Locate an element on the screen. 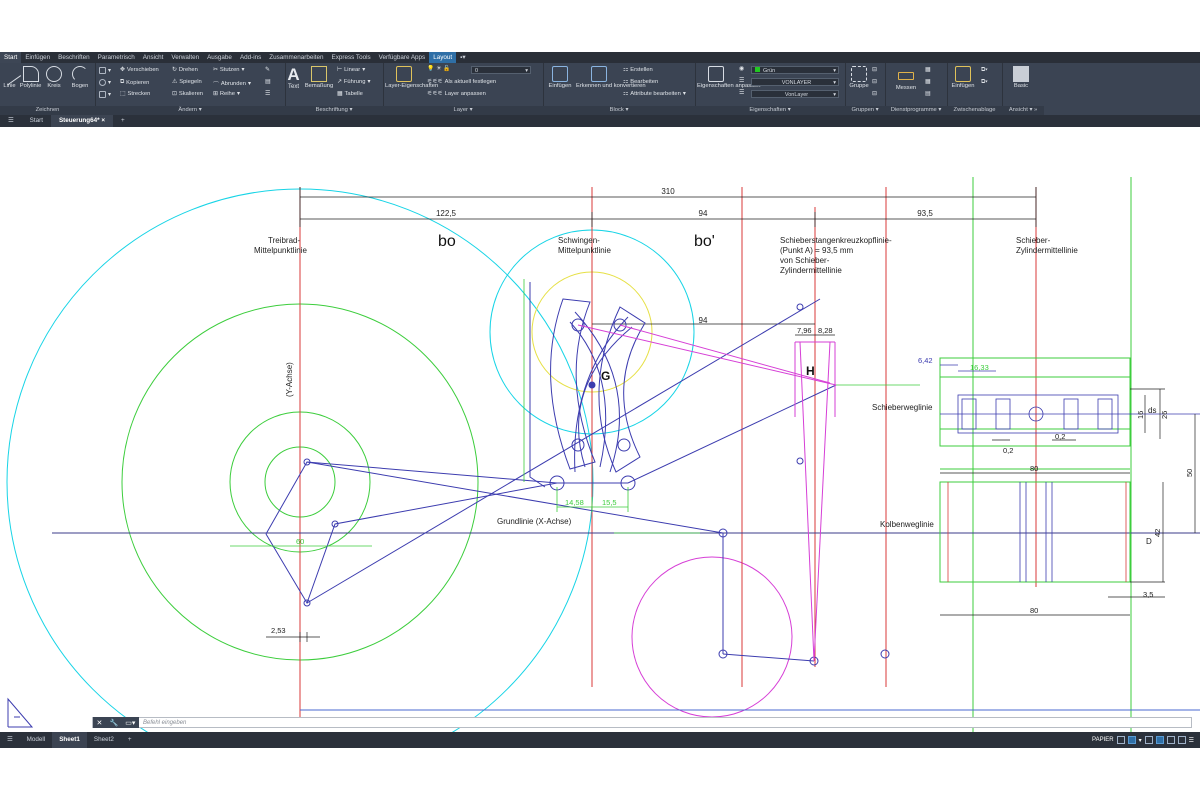 The width and height of the screenshot is (1200, 800). pen-icon: ✎ is located at coordinates (267, 70).